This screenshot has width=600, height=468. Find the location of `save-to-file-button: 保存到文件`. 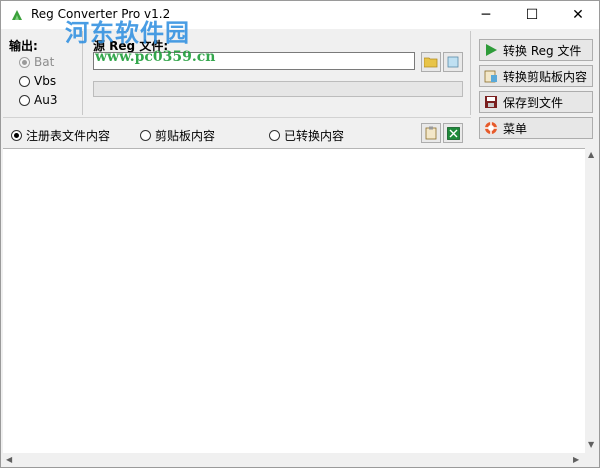

save-to-file-button: 保存到文件 is located at coordinates (536, 102).